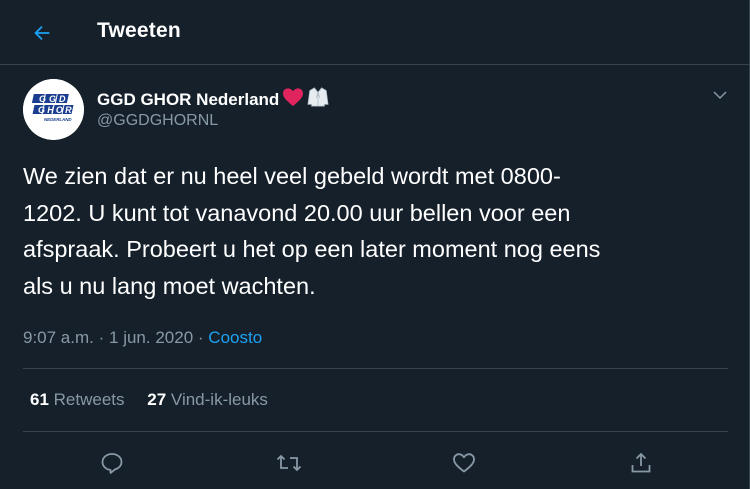  I want to click on reply-icon, so click(112, 463).